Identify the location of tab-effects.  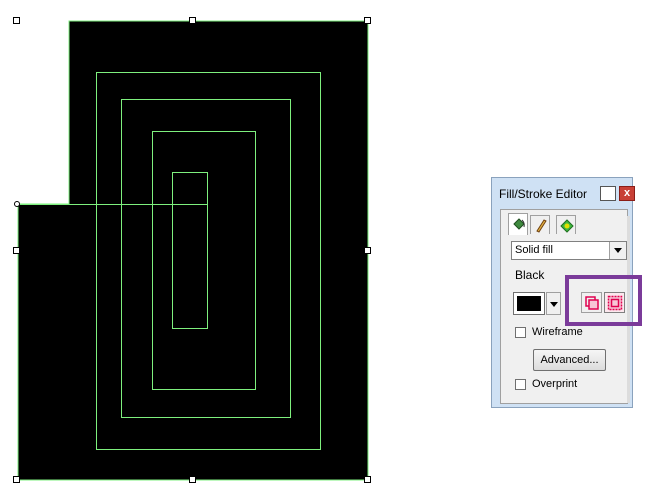
(566, 224).